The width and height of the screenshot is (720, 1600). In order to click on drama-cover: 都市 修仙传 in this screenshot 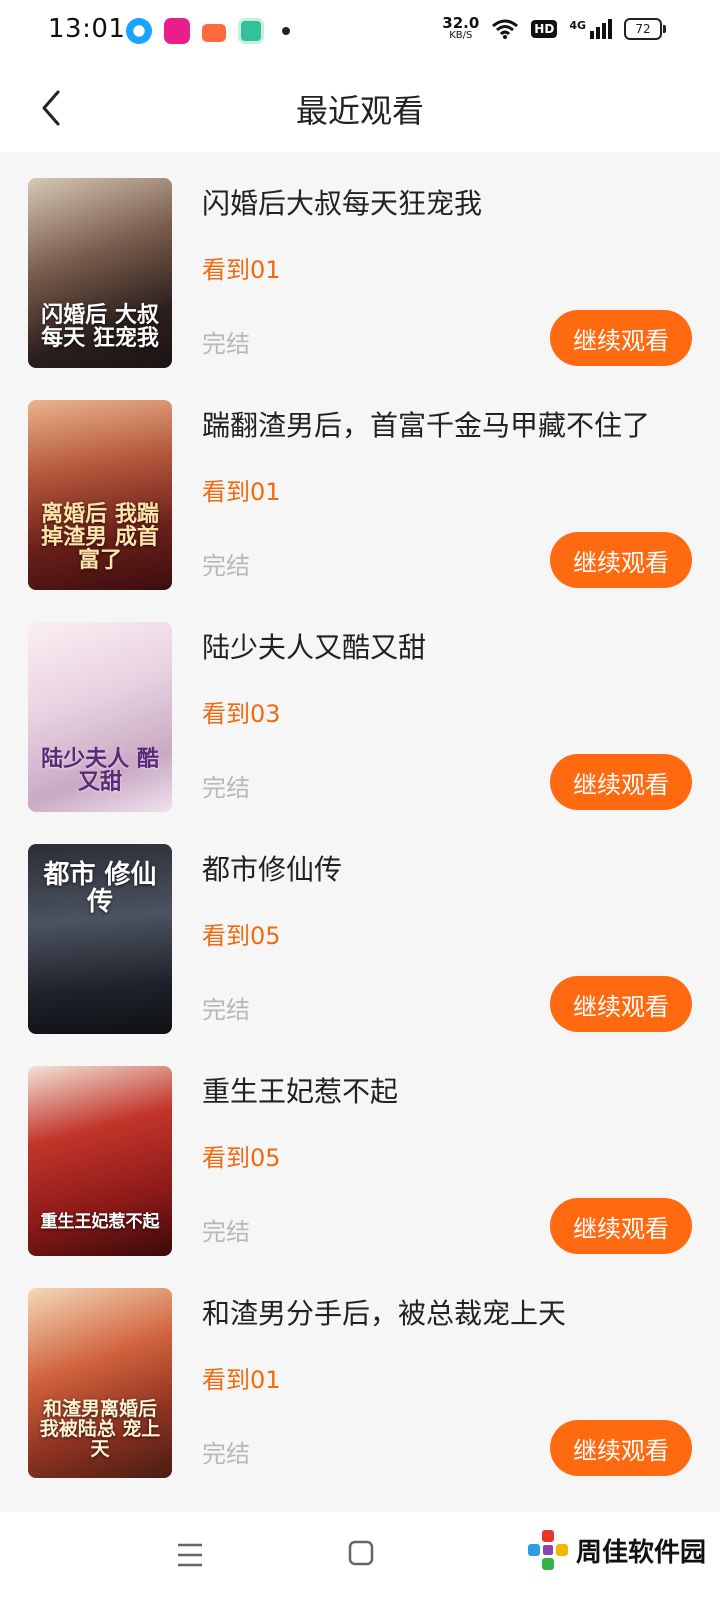, I will do `click(100, 939)`.